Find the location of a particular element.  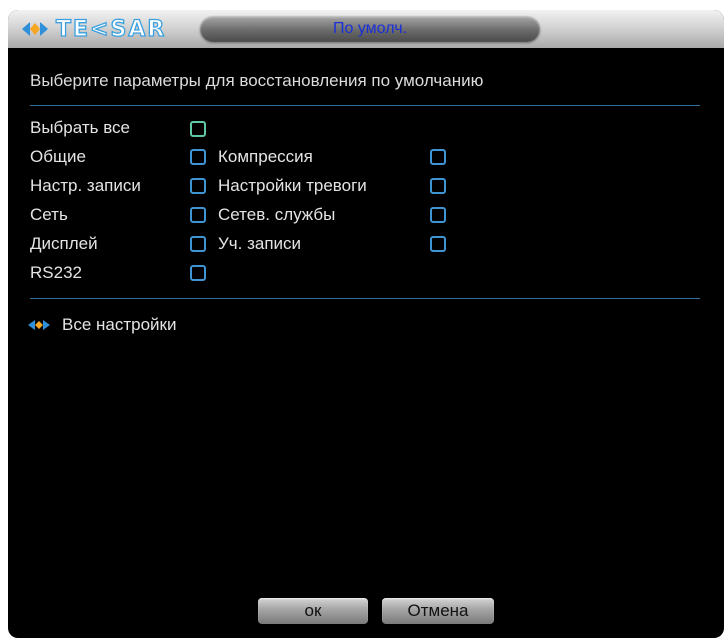

logo-diamond-icon is located at coordinates (35, 29).